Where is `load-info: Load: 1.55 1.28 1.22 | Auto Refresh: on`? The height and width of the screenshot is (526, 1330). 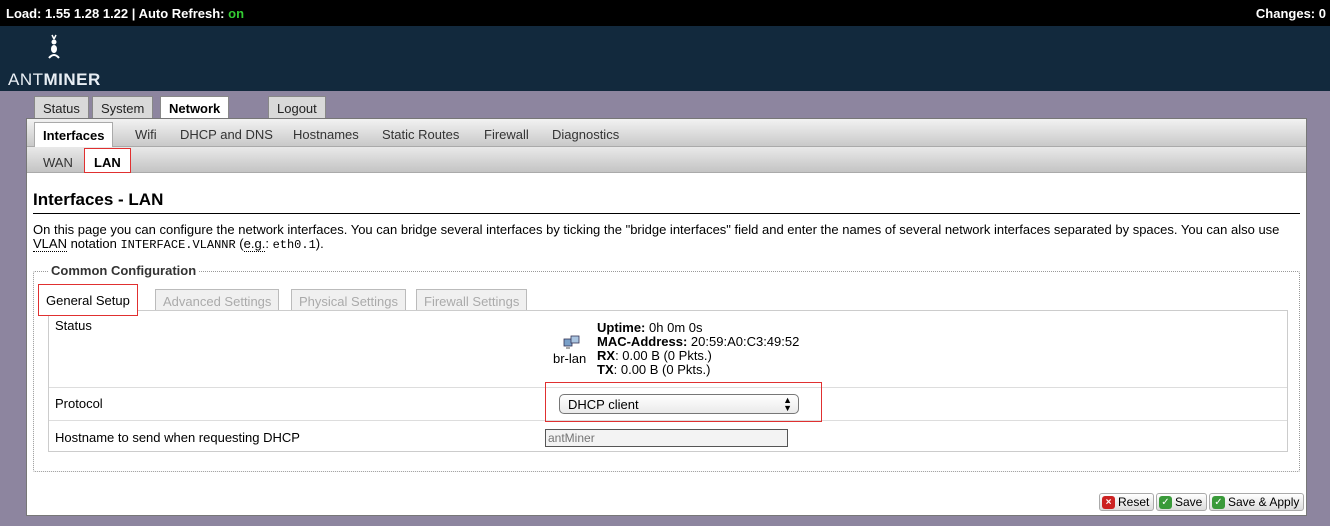
load-info: Load: 1.55 1.28 1.22 | Auto Refresh: on is located at coordinates (125, 13).